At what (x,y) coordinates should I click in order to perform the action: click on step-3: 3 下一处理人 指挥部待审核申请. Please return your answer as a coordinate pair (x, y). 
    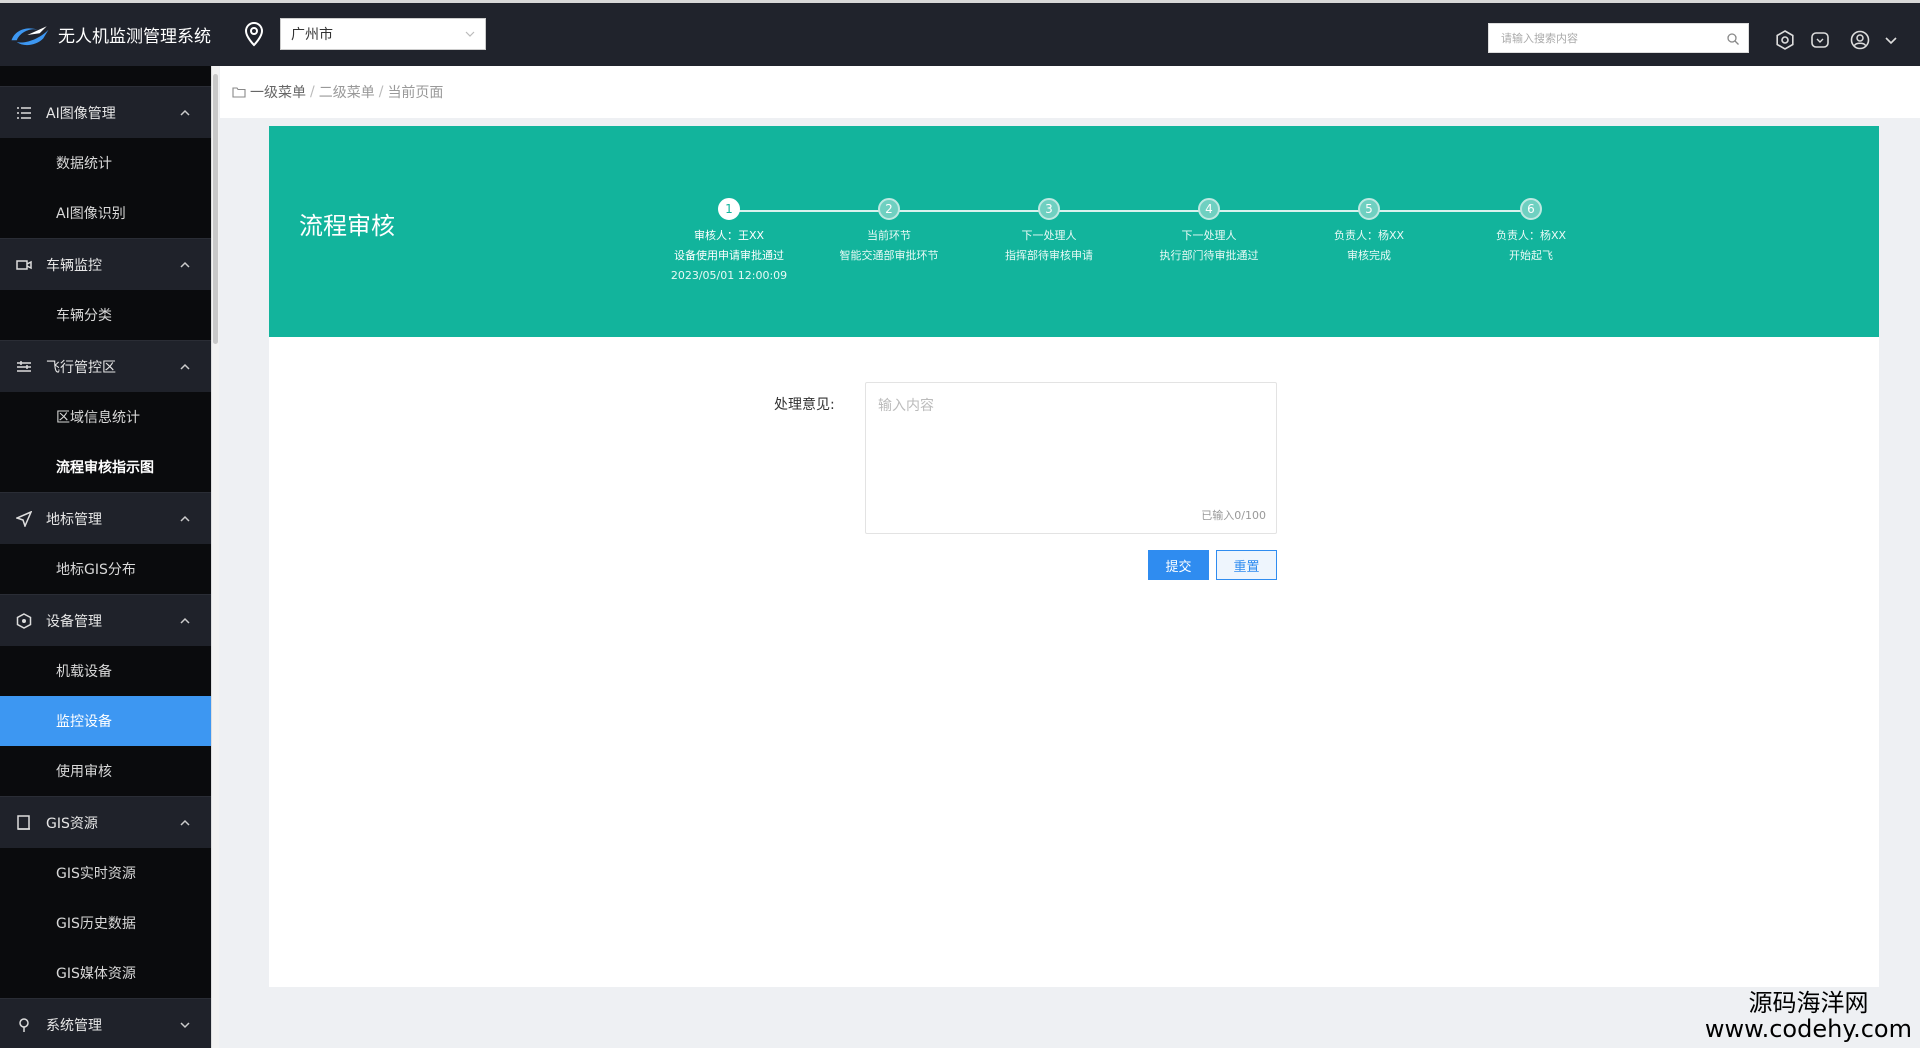
    Looking at the image, I should click on (1049, 232).